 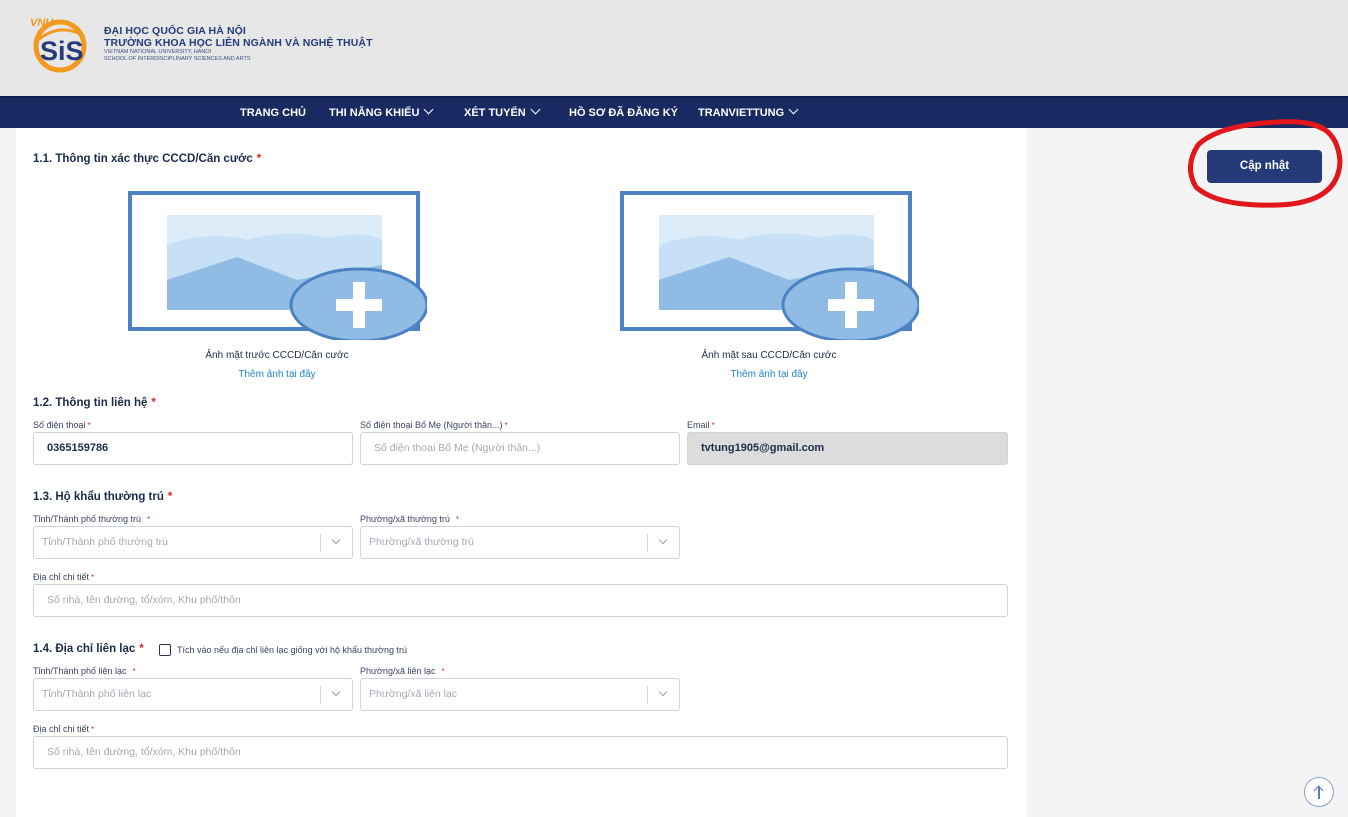 I want to click on permanent-province-label: Tỉnh/Thành phố thường trú *, so click(x=91, y=519).